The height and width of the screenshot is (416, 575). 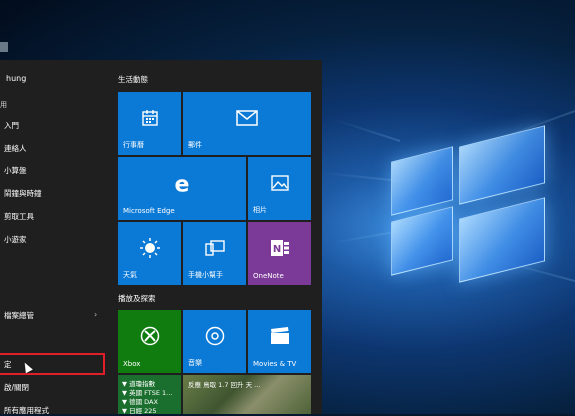 What do you see at coordinates (23, 193) in the screenshot?
I see `app-alarms-clock: 鬧鐘與時鐘` at bounding box center [23, 193].